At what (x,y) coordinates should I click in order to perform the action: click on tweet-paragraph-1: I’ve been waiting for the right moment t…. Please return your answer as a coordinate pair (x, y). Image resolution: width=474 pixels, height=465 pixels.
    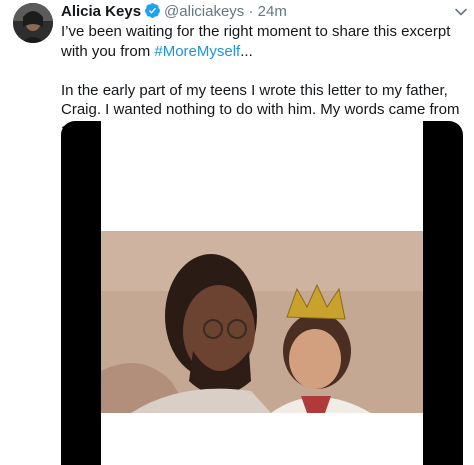
    Looking at the image, I should click on (261, 41).